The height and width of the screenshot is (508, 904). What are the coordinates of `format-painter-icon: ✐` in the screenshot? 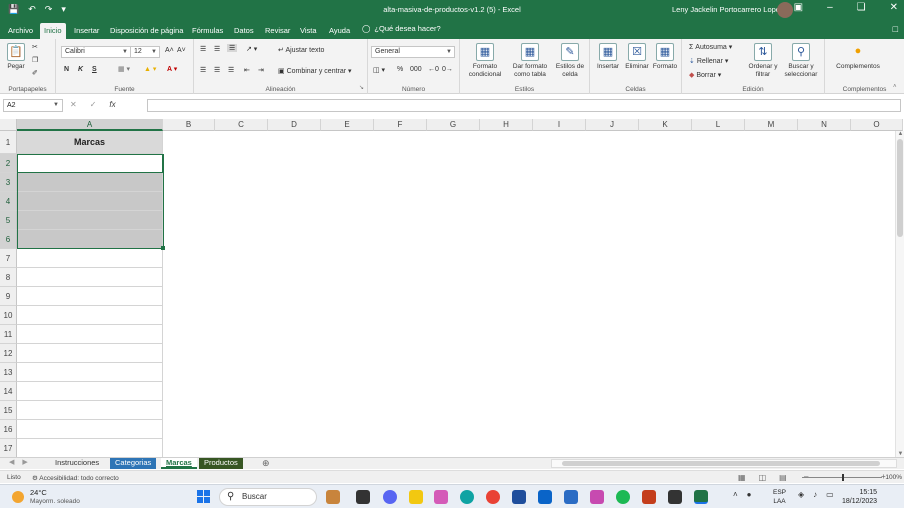 It's located at (35, 73).